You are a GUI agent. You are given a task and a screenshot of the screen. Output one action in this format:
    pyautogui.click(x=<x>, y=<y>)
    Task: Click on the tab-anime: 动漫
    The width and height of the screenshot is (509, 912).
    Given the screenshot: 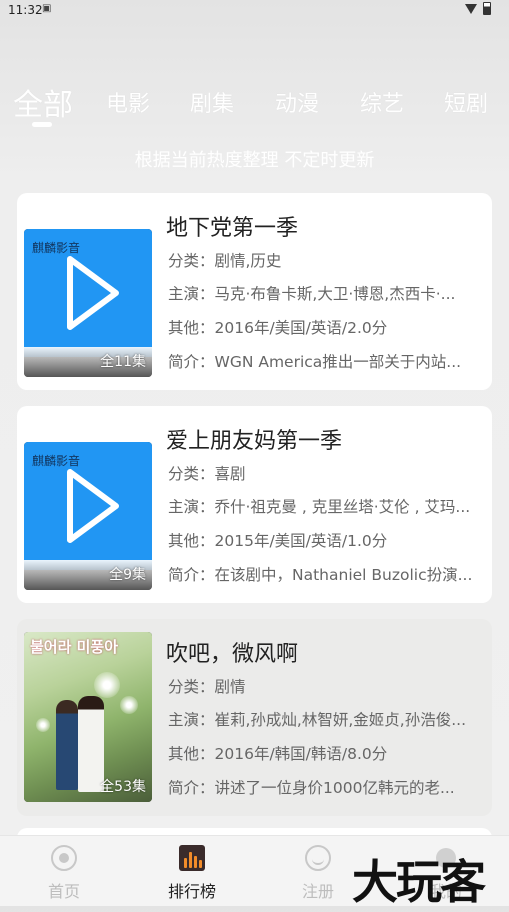 What is the action you would take?
    pyautogui.click(x=297, y=102)
    